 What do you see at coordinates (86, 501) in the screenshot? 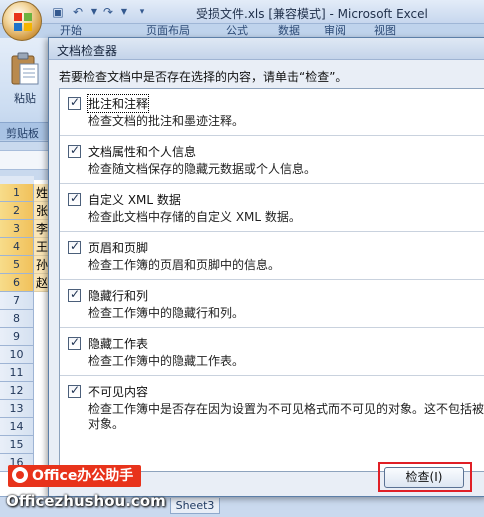
I see `watermark-site: Officezhushou.com` at bounding box center [86, 501].